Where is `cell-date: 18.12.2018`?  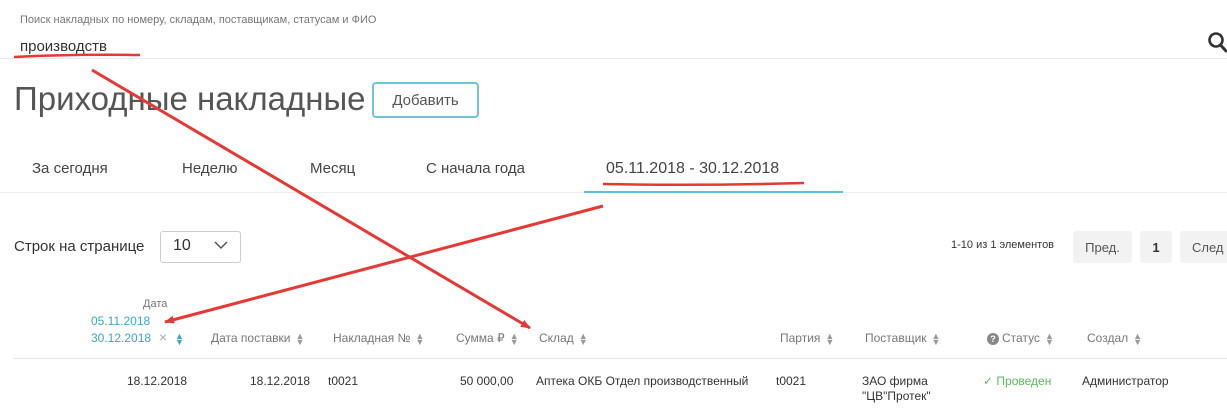 cell-date: 18.12.2018 is located at coordinates (157, 381).